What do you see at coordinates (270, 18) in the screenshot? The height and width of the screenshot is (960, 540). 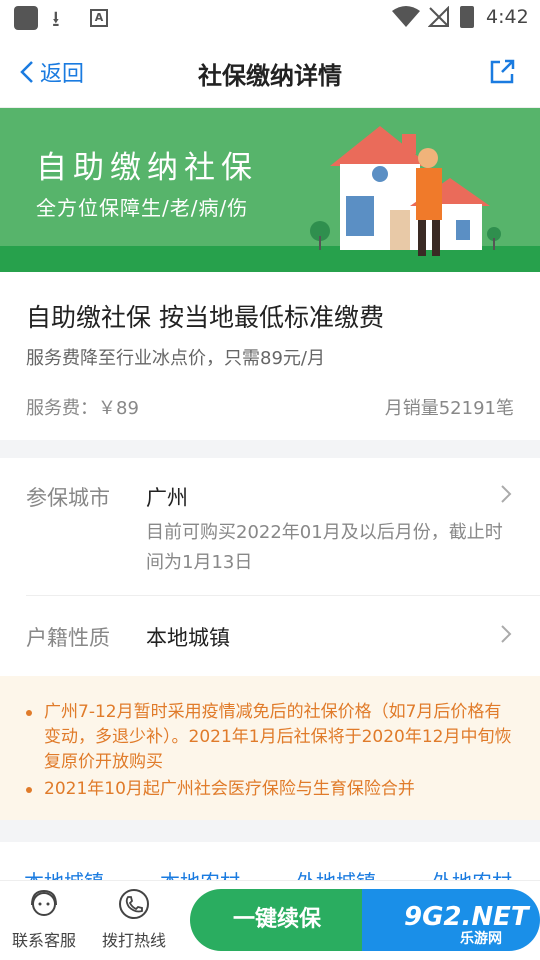 I see `status-bar: ⭳ A 4:42` at bounding box center [270, 18].